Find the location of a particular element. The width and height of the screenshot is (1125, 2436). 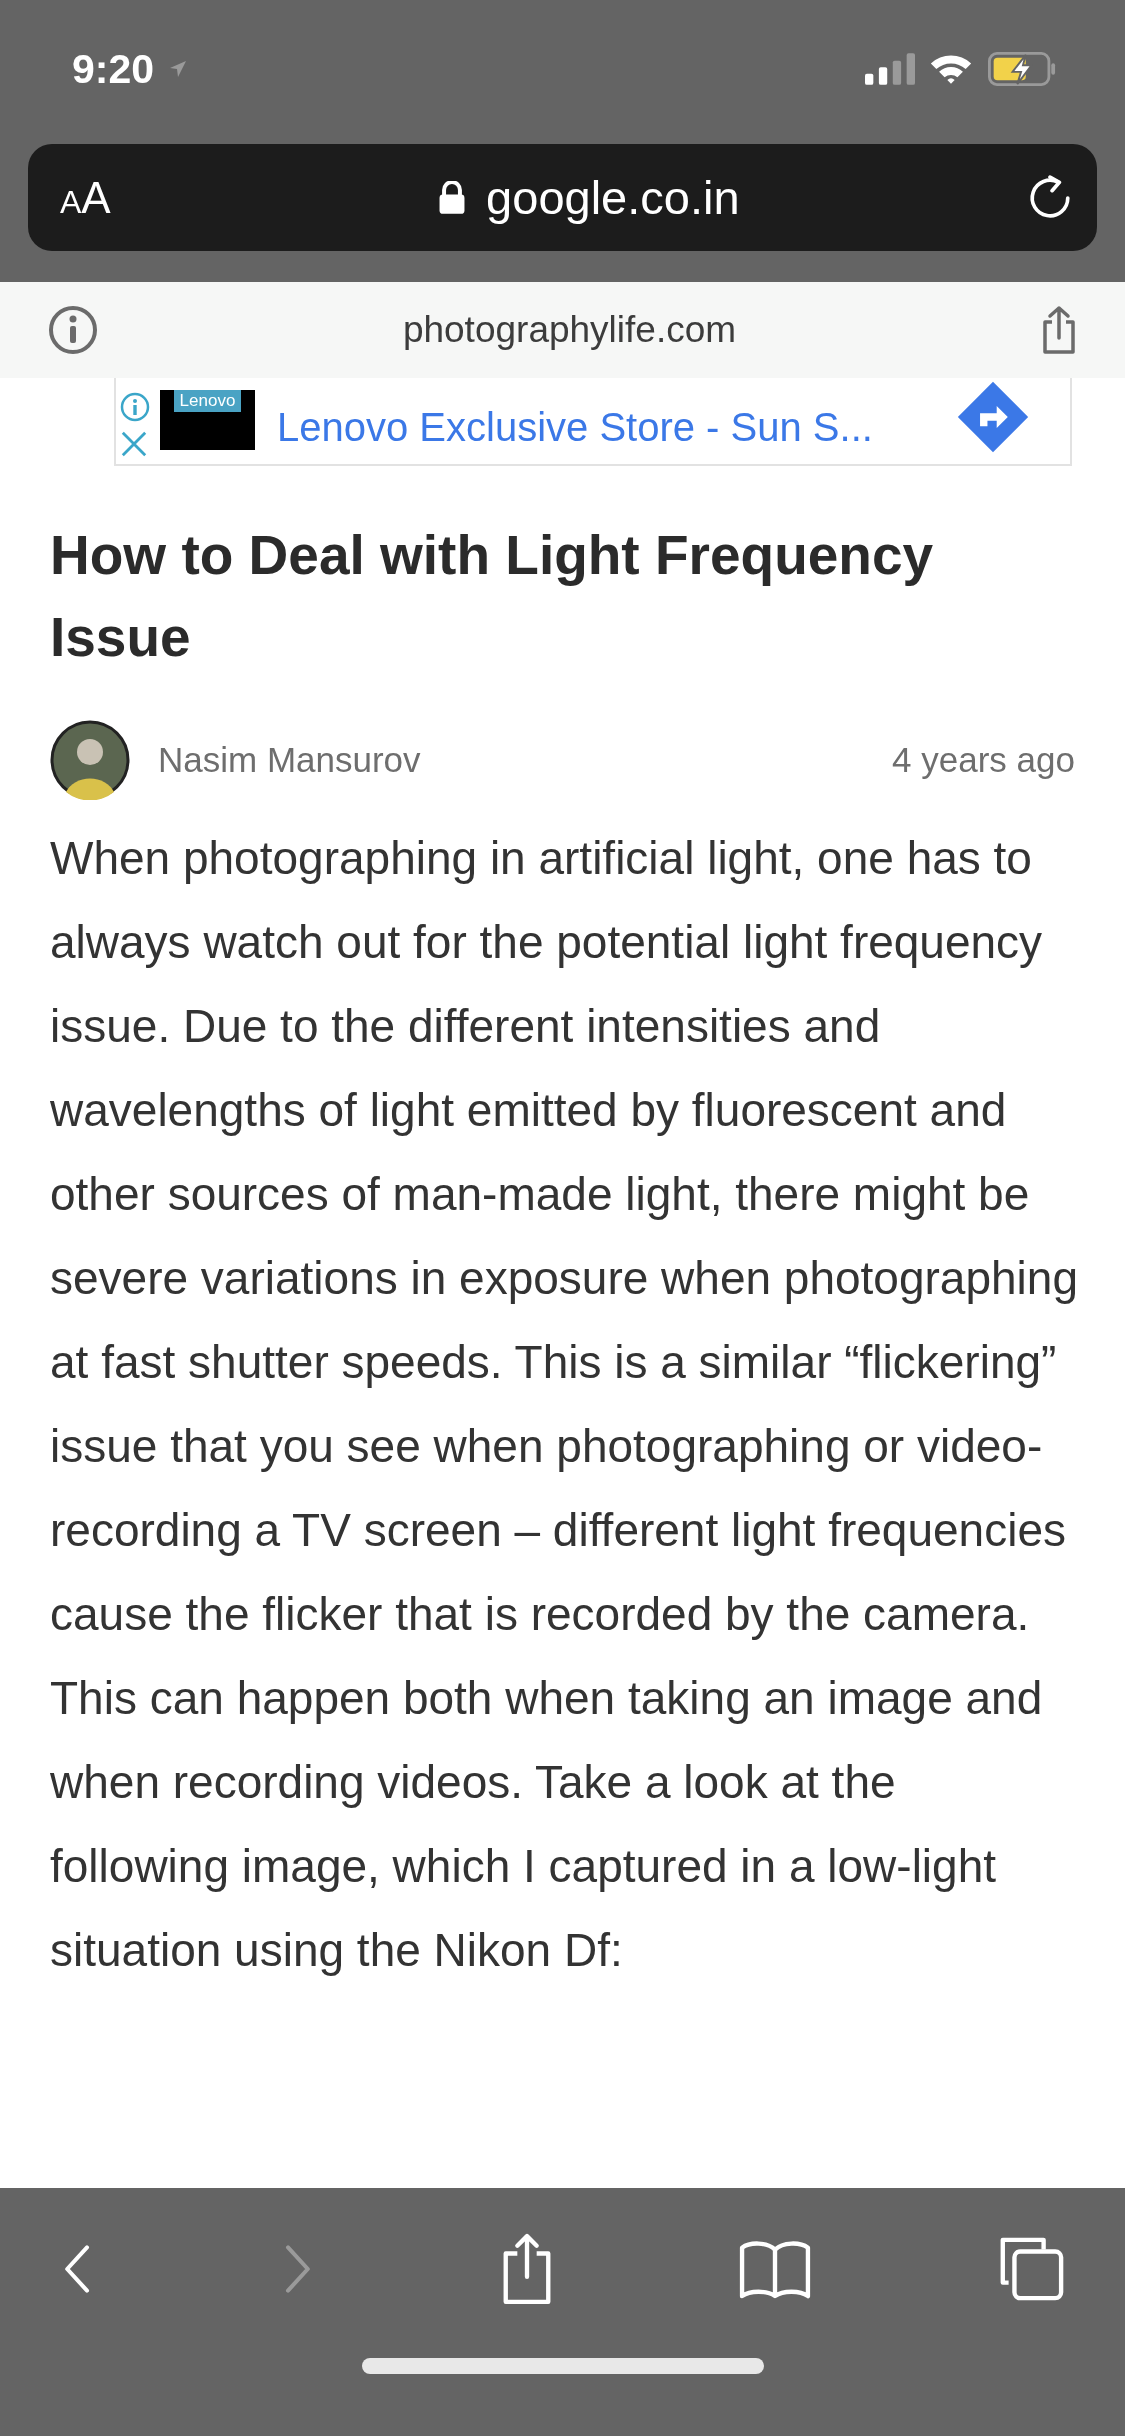

book-icon is located at coordinates (775, 2269).